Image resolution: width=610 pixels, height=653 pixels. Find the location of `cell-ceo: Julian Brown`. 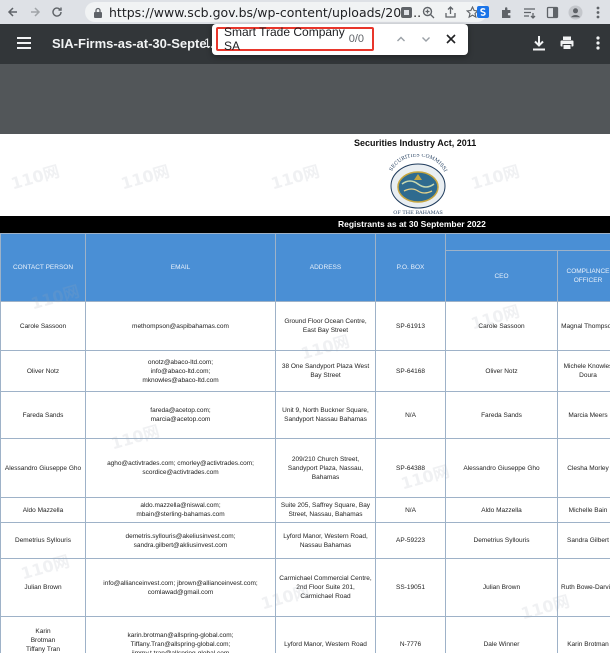

cell-ceo: Julian Brown is located at coordinates (501, 587).